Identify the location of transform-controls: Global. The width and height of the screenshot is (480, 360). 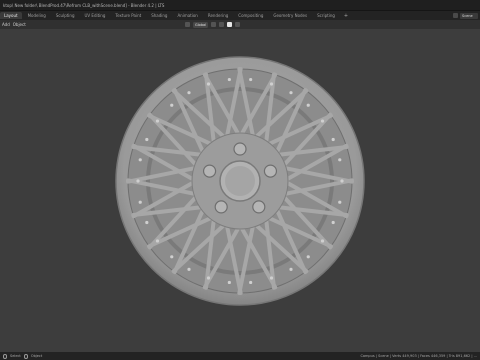
(213, 24).